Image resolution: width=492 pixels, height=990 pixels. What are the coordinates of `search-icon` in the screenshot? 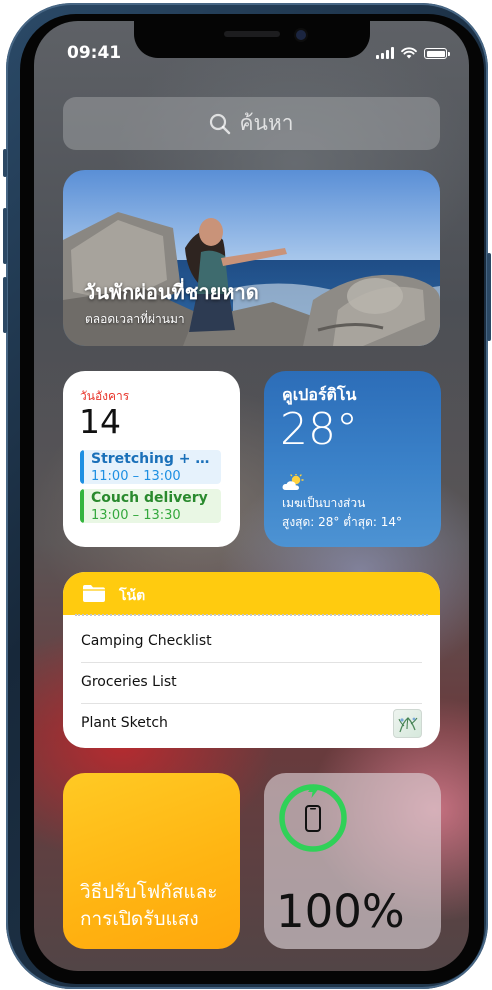 It's located at (220, 123).